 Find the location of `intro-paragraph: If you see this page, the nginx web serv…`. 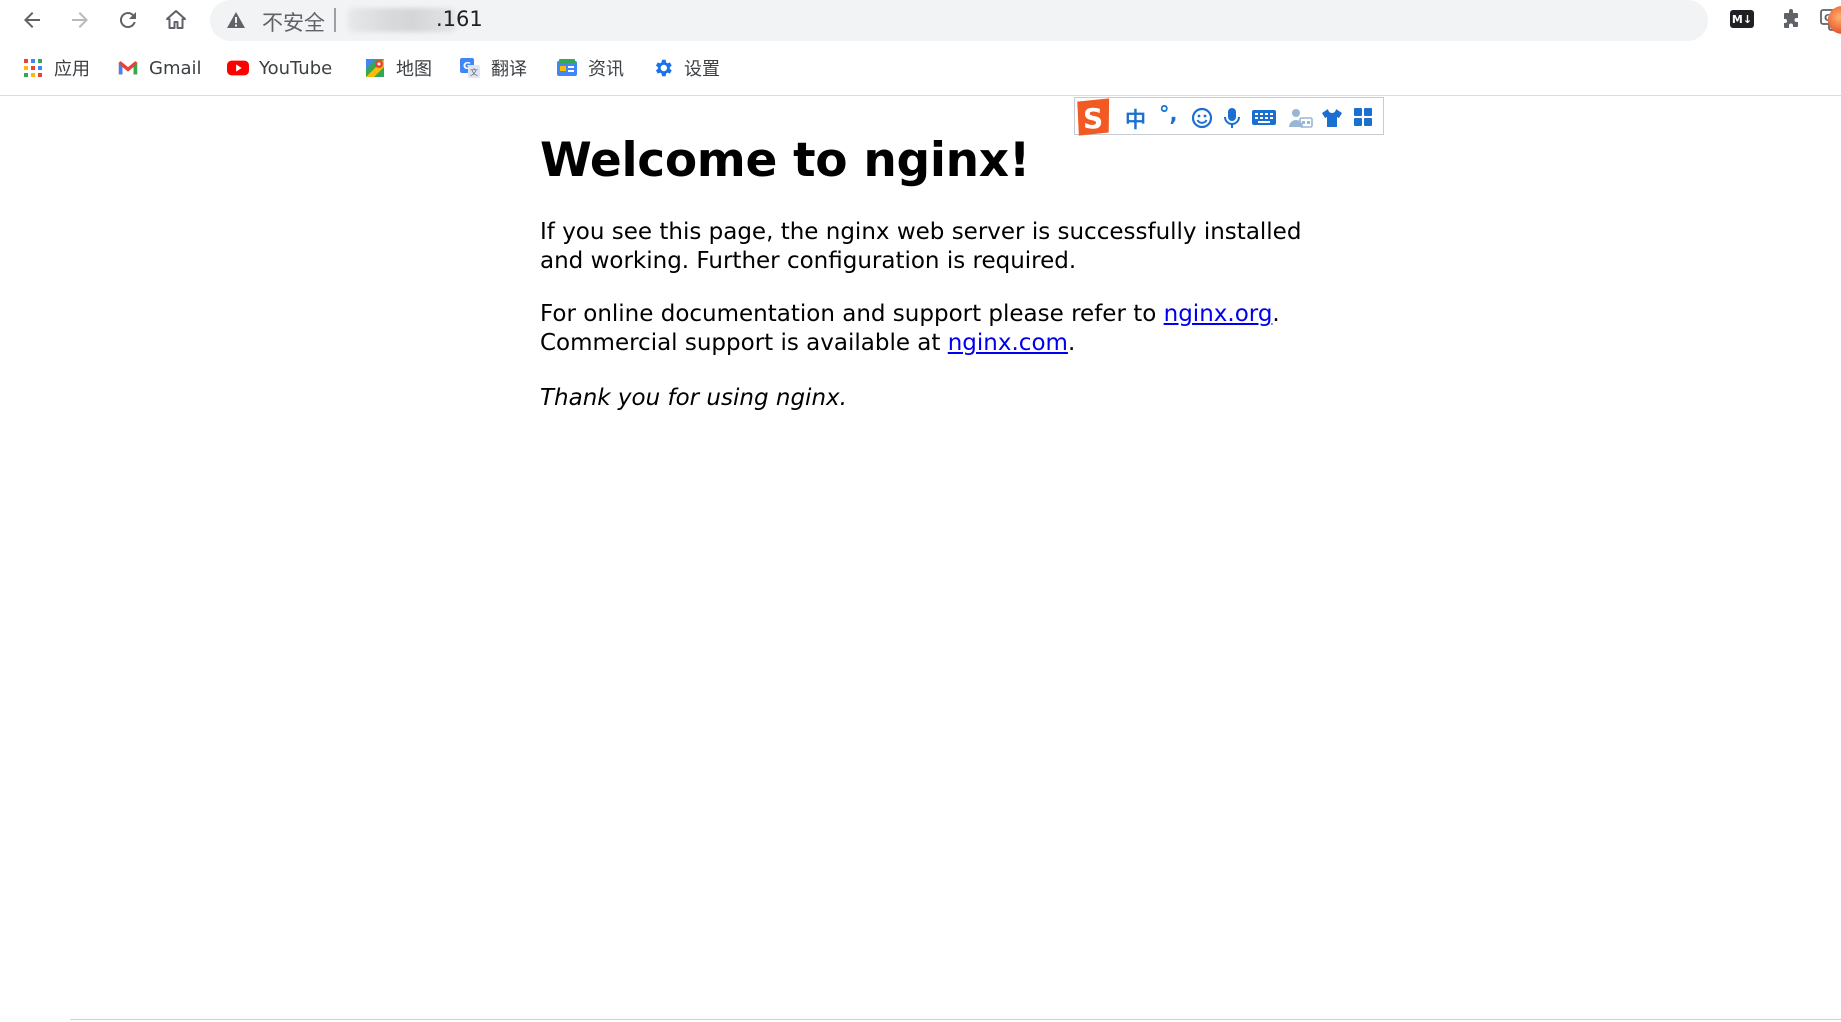

intro-paragraph: If you see this page, the nginx web serv… is located at coordinates (921, 246).